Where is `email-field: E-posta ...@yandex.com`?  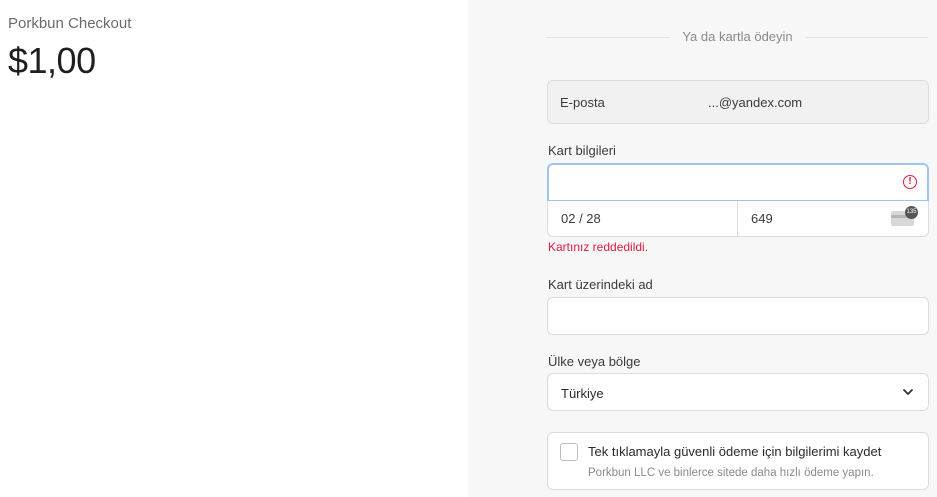 email-field: E-posta ...@yandex.com is located at coordinates (738, 102).